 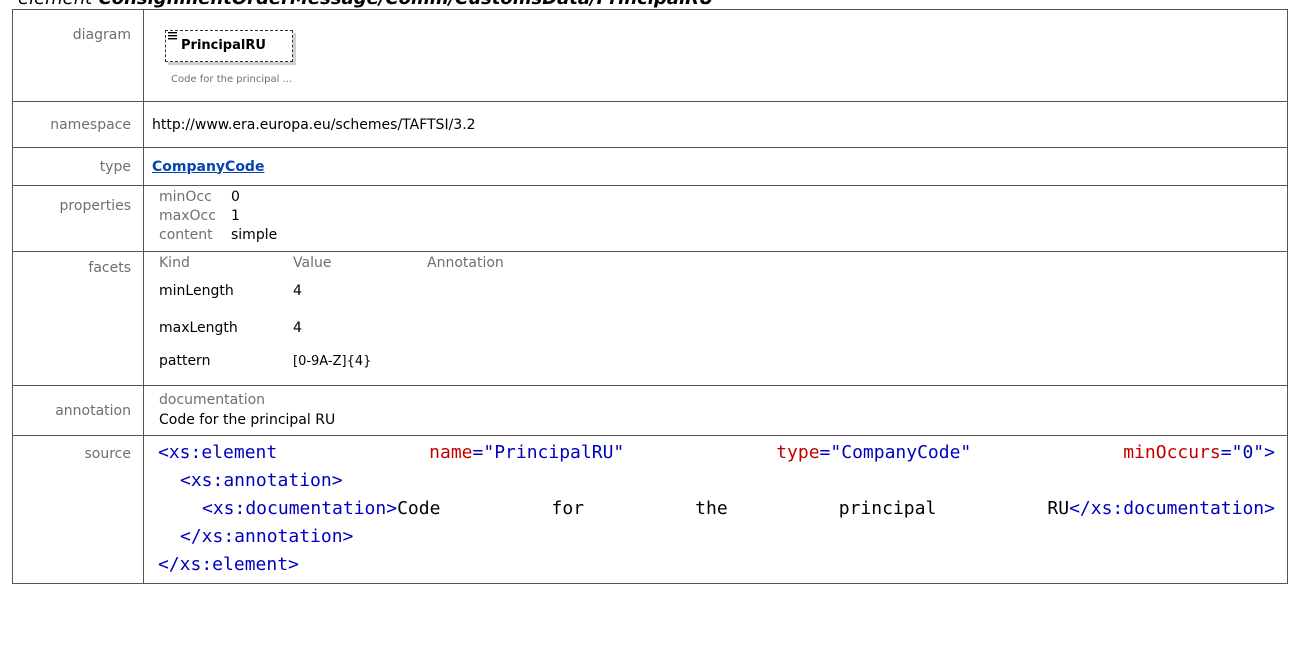 What do you see at coordinates (716, 537) in the screenshot?
I see `source-line-4: </xs:annotation>` at bounding box center [716, 537].